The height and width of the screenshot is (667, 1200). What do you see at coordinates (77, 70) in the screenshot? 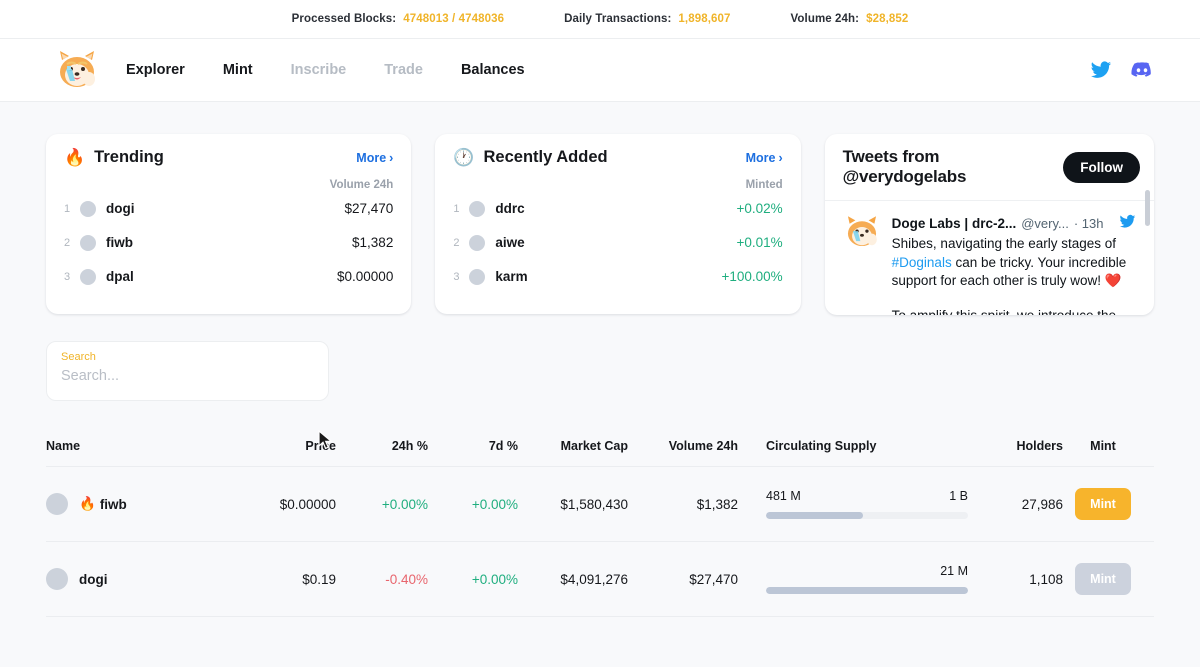
I see `shiba-flask-logo-icon` at bounding box center [77, 70].